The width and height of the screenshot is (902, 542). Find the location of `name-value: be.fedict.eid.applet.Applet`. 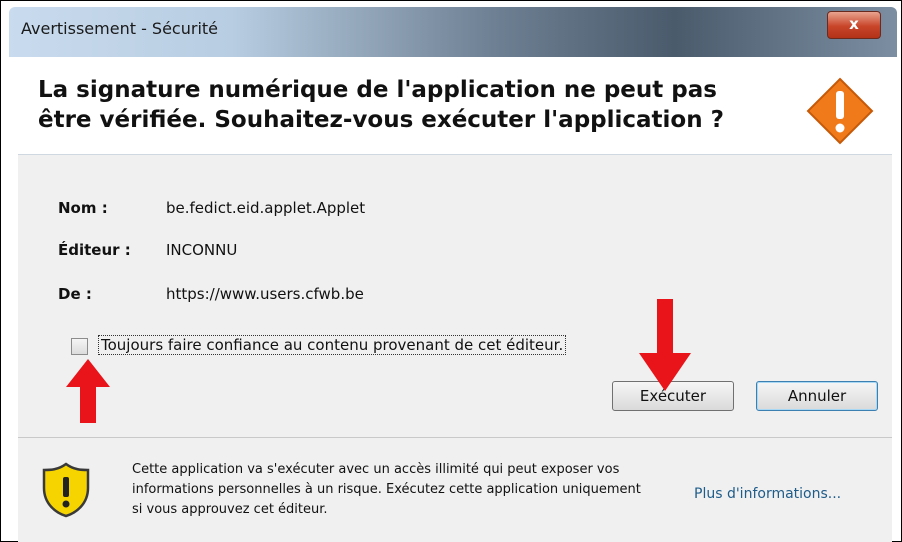

name-value: be.fedict.eid.applet.Applet is located at coordinates (266, 208).